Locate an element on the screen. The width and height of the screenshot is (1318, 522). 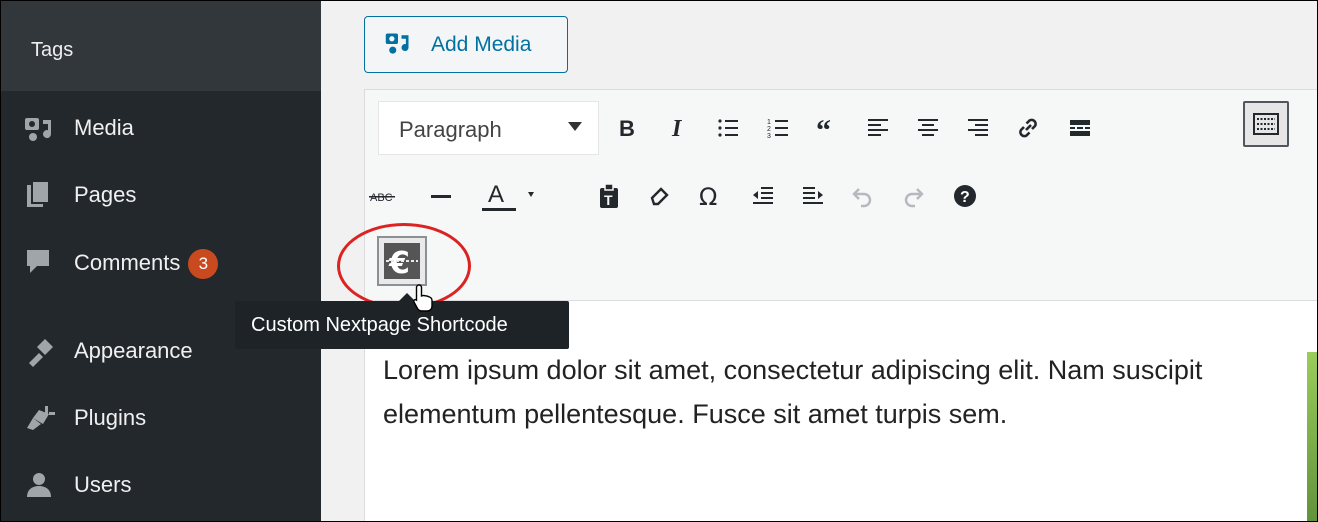
add-media-button: Add Media is located at coordinates (466, 44).